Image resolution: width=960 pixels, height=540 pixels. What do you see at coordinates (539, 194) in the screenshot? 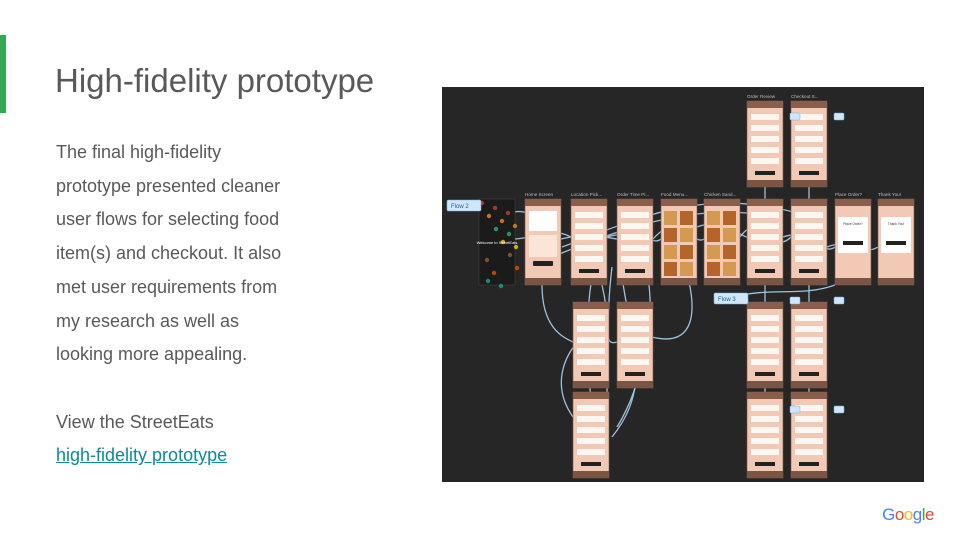
I see `frame-title: Home Screen` at bounding box center [539, 194].